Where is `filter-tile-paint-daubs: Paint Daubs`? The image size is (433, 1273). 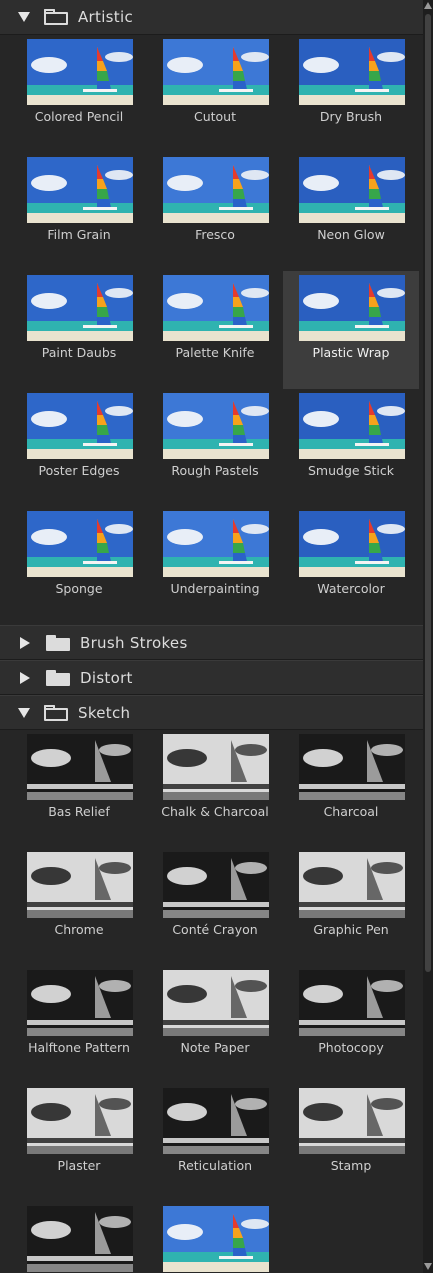 filter-tile-paint-daubs: Paint Daubs is located at coordinates (79, 330).